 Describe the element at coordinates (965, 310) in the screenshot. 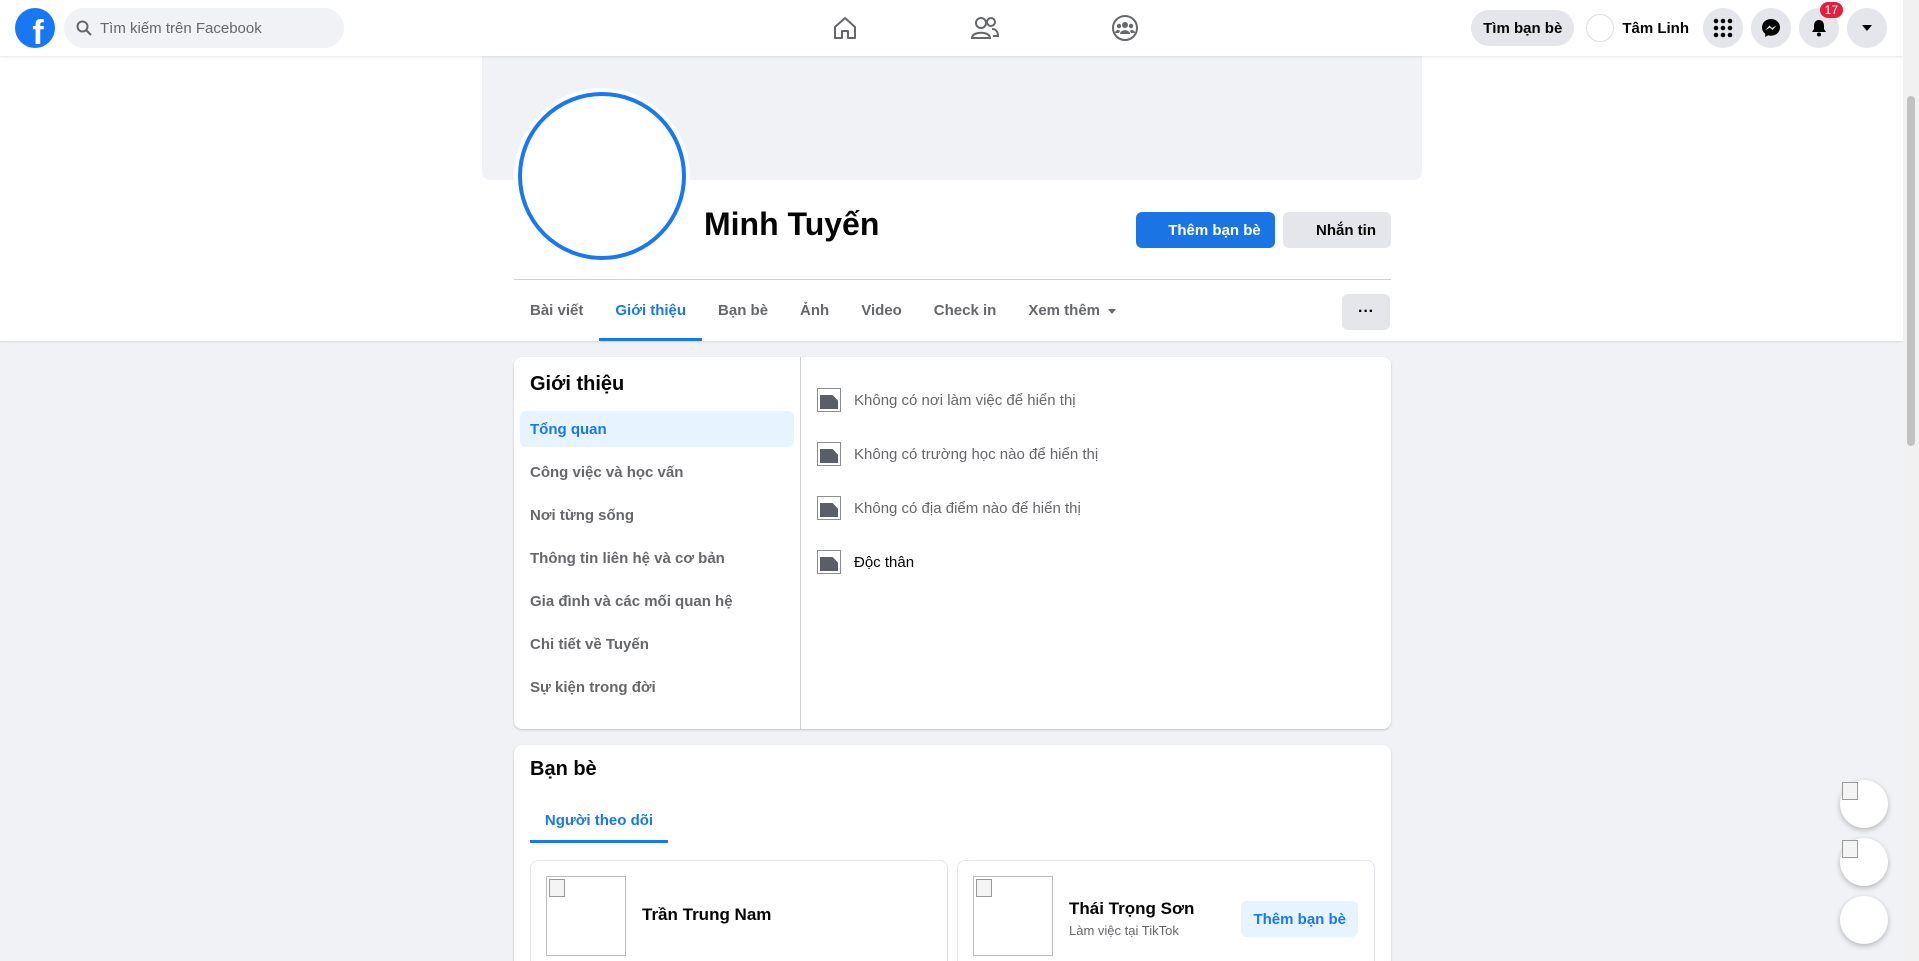

I see `tab-checkins: Check in` at that location.